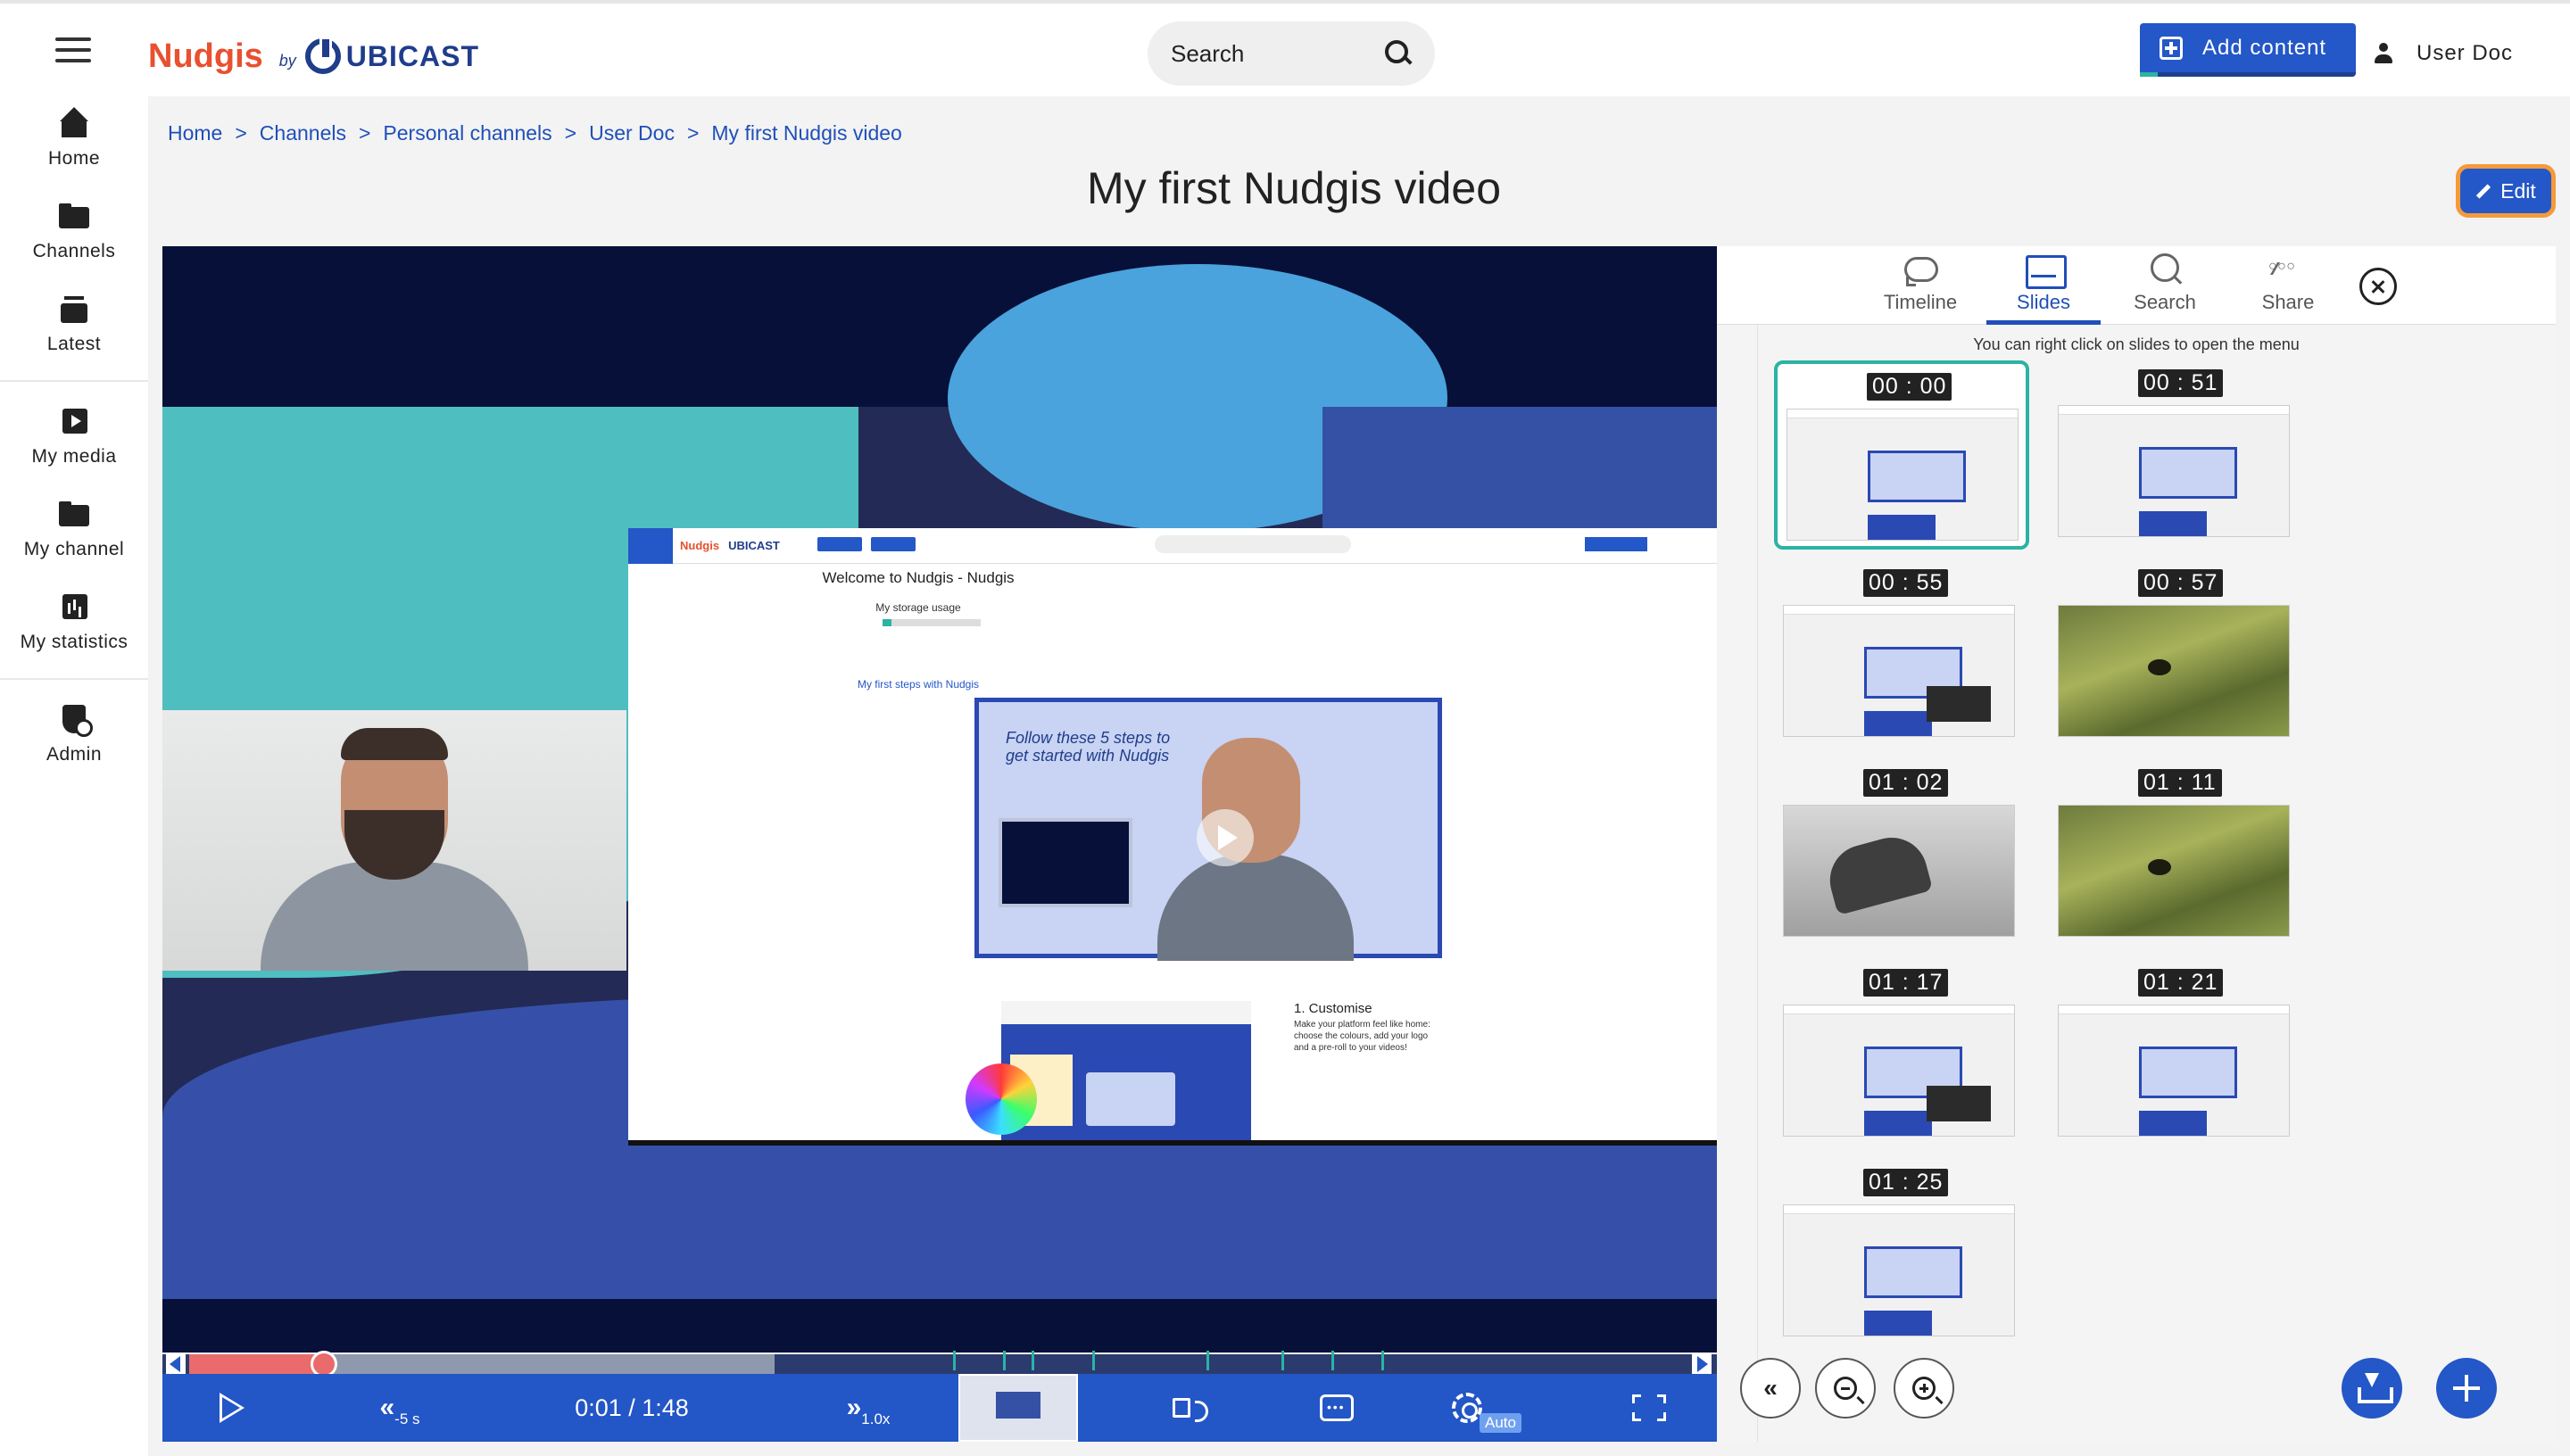 The width and height of the screenshot is (2570, 1456). What do you see at coordinates (1906, 983) in the screenshot?
I see `slide-time: 01 : 17` at bounding box center [1906, 983].